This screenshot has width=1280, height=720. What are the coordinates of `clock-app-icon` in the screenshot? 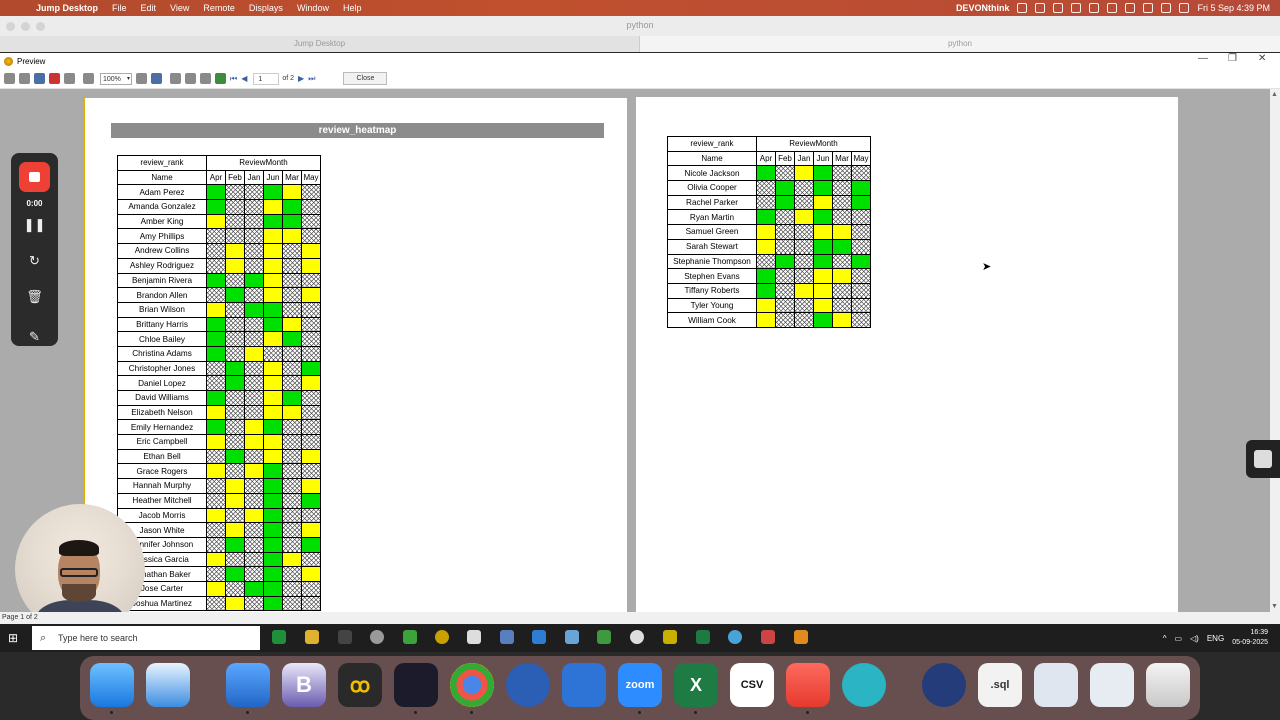 It's located at (637, 637).